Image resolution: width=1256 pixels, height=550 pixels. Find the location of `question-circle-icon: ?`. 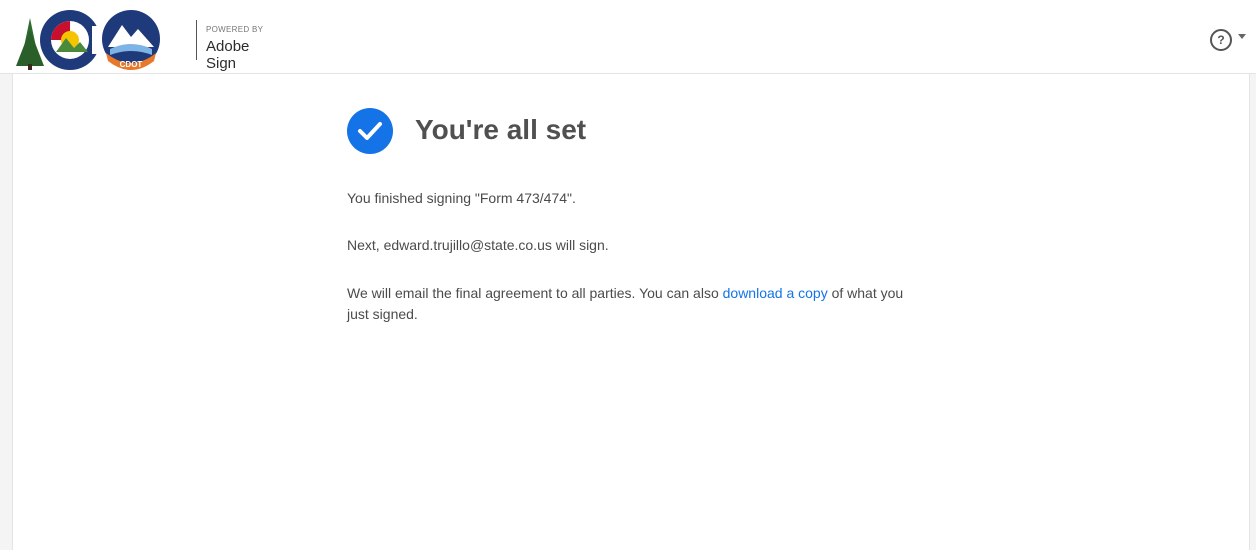

question-circle-icon: ? is located at coordinates (1221, 40).